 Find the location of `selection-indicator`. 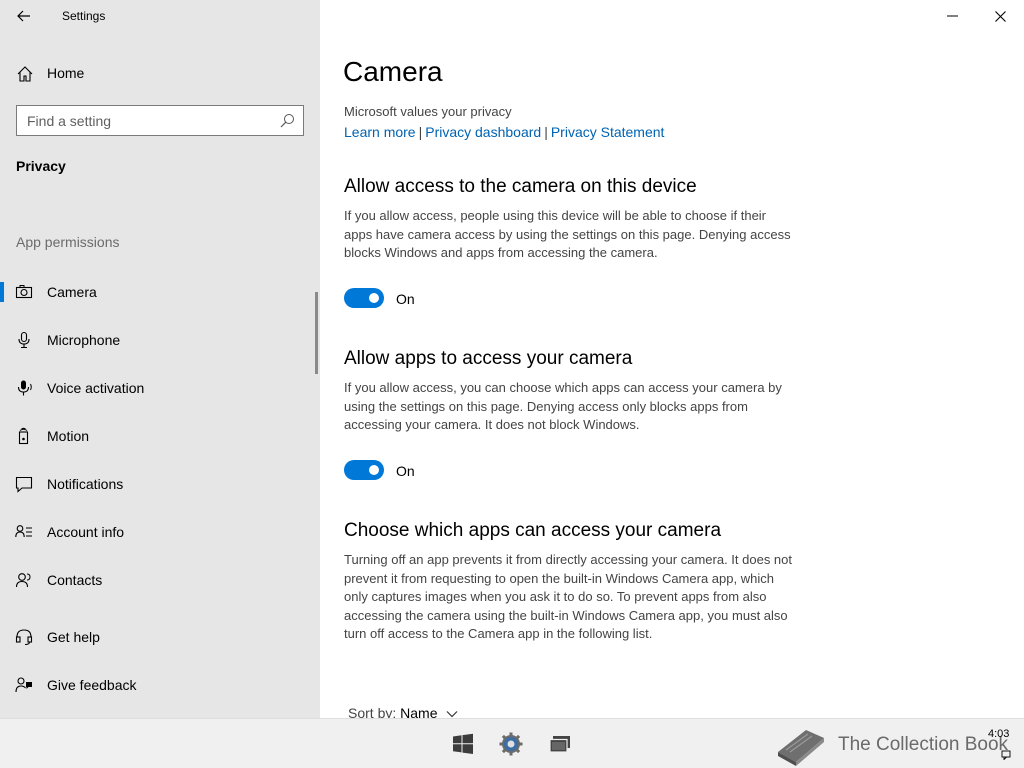

selection-indicator is located at coordinates (2, 292).